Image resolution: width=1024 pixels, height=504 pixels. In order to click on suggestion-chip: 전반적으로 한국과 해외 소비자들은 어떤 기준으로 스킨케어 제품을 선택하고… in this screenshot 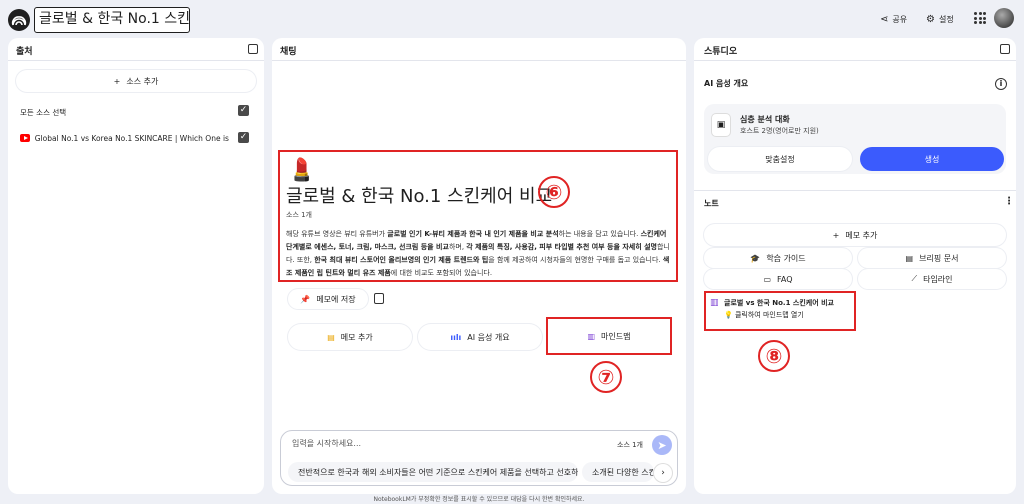, I will do `click(433, 472)`.